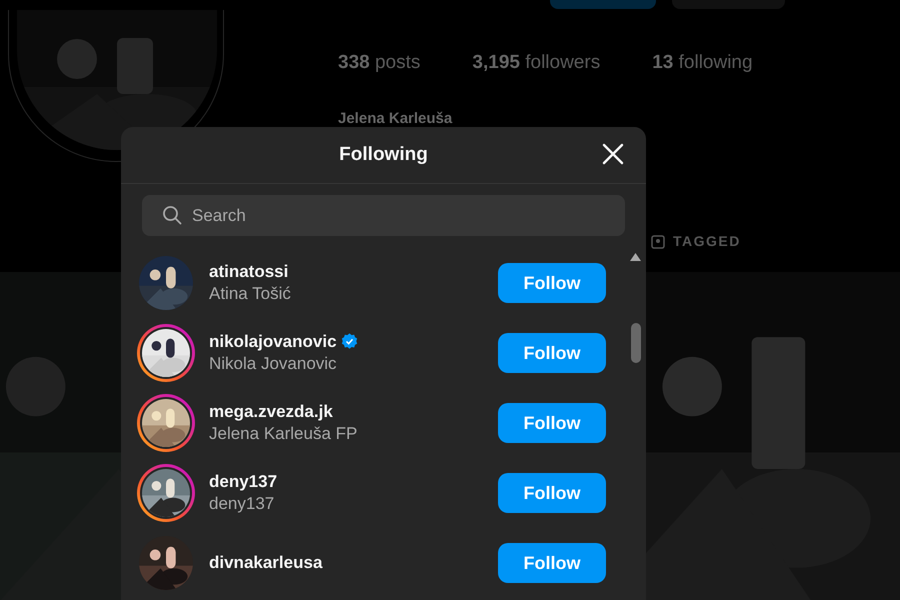 This screenshot has height=600, width=900. I want to click on scrollbar-thumb, so click(636, 343).